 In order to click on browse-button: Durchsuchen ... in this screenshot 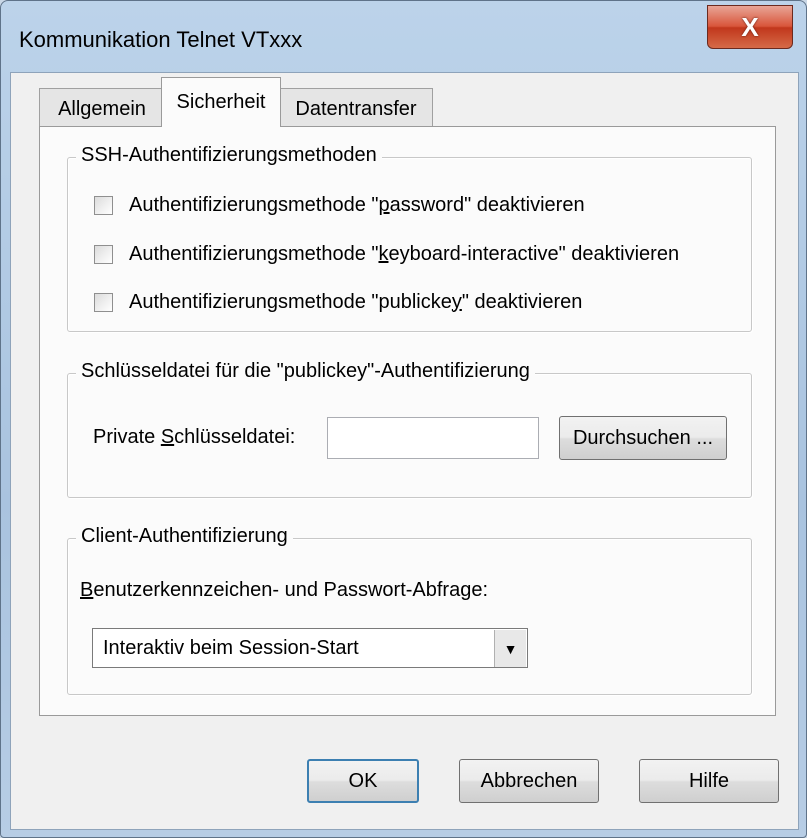, I will do `click(643, 438)`.